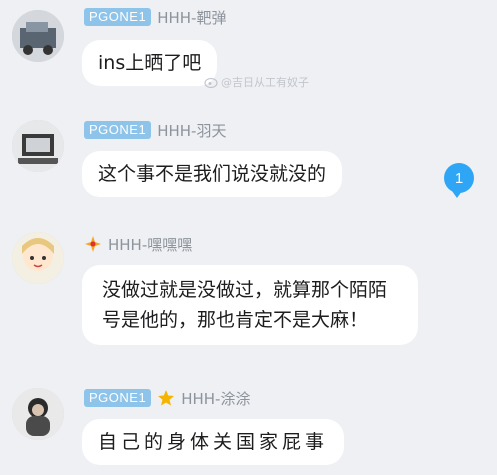 Image resolution: width=497 pixels, height=475 pixels. I want to click on message-bubble: 这个事不是我们说没就没的, so click(212, 174).